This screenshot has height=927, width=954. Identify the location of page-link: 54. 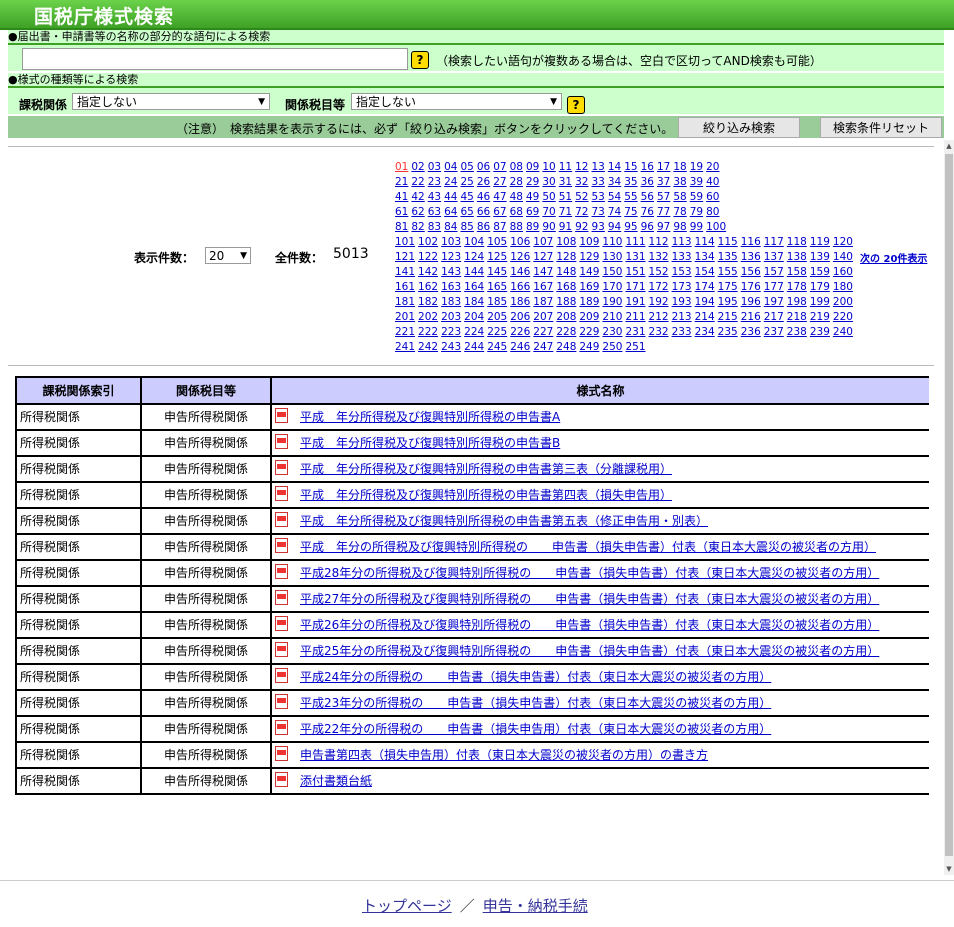
(614, 197).